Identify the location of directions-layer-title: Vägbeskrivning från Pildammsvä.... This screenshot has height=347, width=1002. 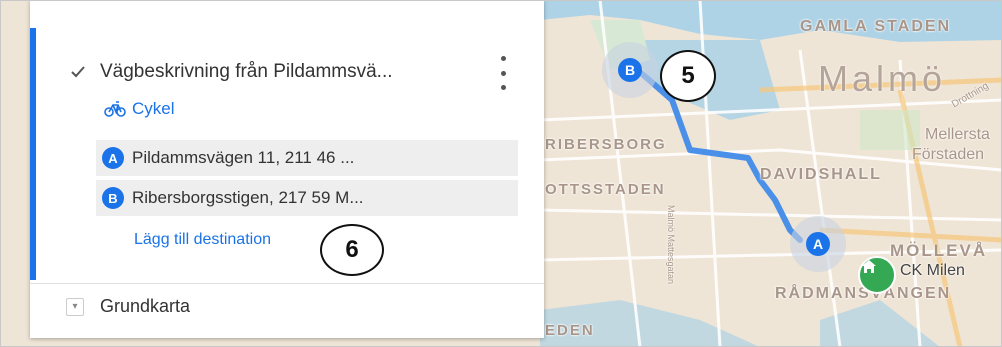
(246, 72).